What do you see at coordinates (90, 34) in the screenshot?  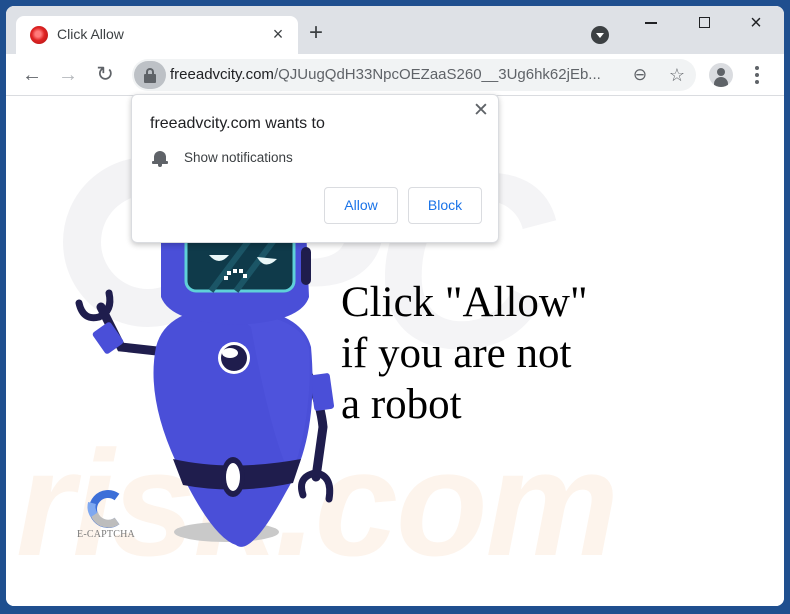 I see `tab-title: Click Allow` at bounding box center [90, 34].